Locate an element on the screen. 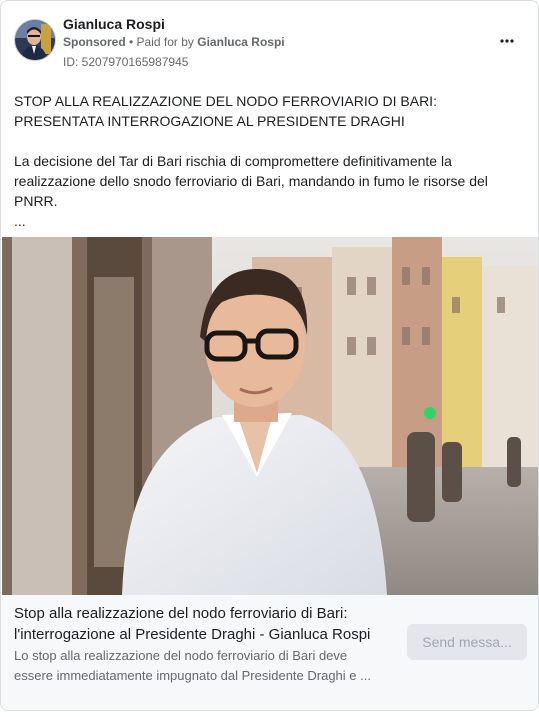 This screenshot has width=539, height=717. sponsored-line: Sponsored • Paid for by Gianluca Rospi is located at coordinates (174, 42).